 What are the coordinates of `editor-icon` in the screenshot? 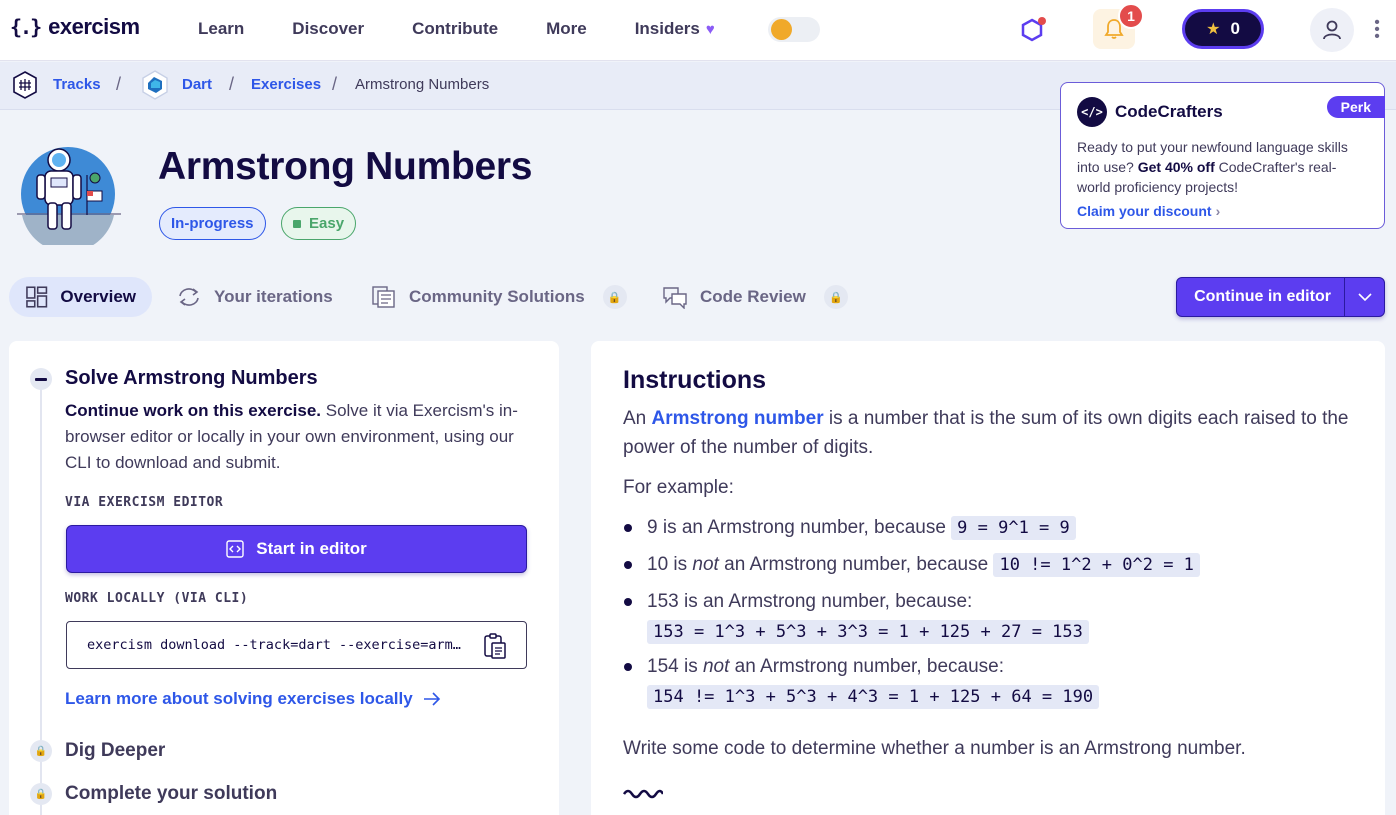 It's located at (235, 549).